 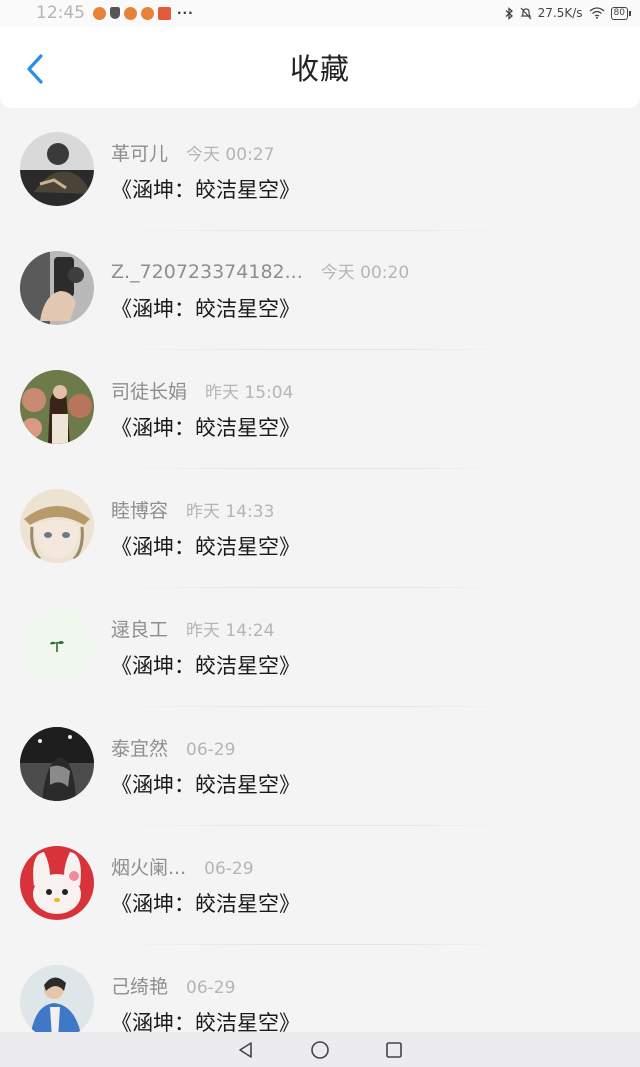 I want to click on network-speed: 27.5K/s, so click(x=560, y=13).